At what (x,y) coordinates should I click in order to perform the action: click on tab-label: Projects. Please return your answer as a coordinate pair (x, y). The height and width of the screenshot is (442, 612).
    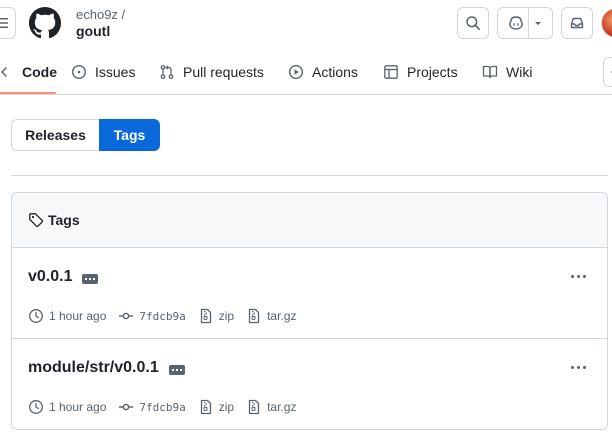
    Looking at the image, I should click on (432, 72).